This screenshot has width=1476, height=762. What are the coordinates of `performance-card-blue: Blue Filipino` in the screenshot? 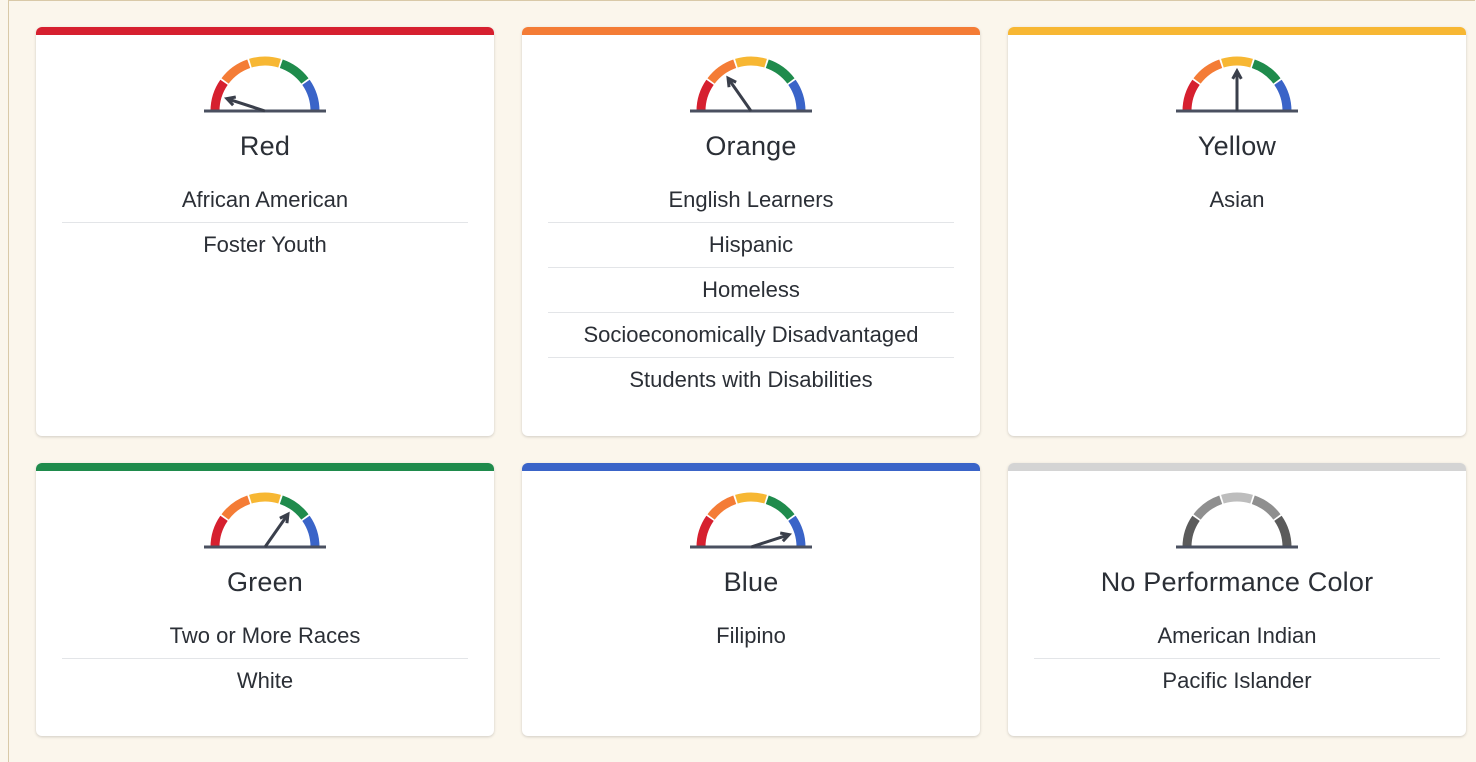 It's located at (751, 599).